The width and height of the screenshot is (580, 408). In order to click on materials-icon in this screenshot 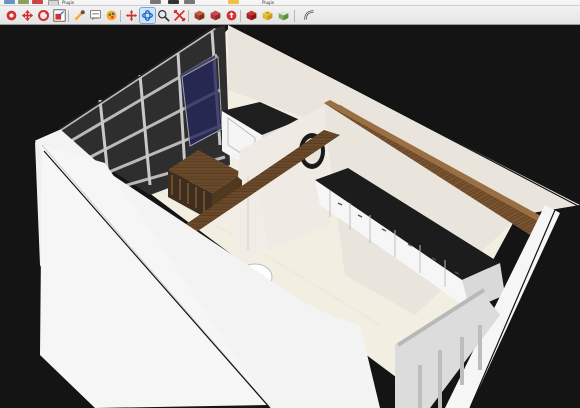, I will do `click(215, 15)`.